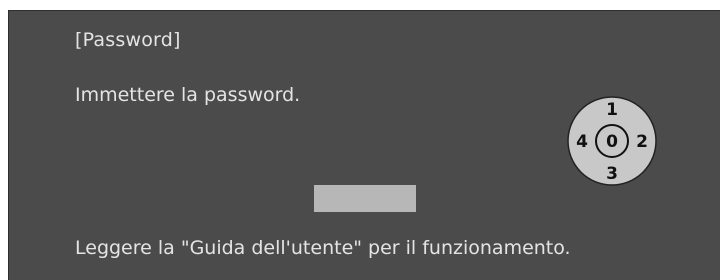 This screenshot has height=280, width=720. What do you see at coordinates (612, 174) in the screenshot?
I see `dial-key-down: 3` at bounding box center [612, 174].